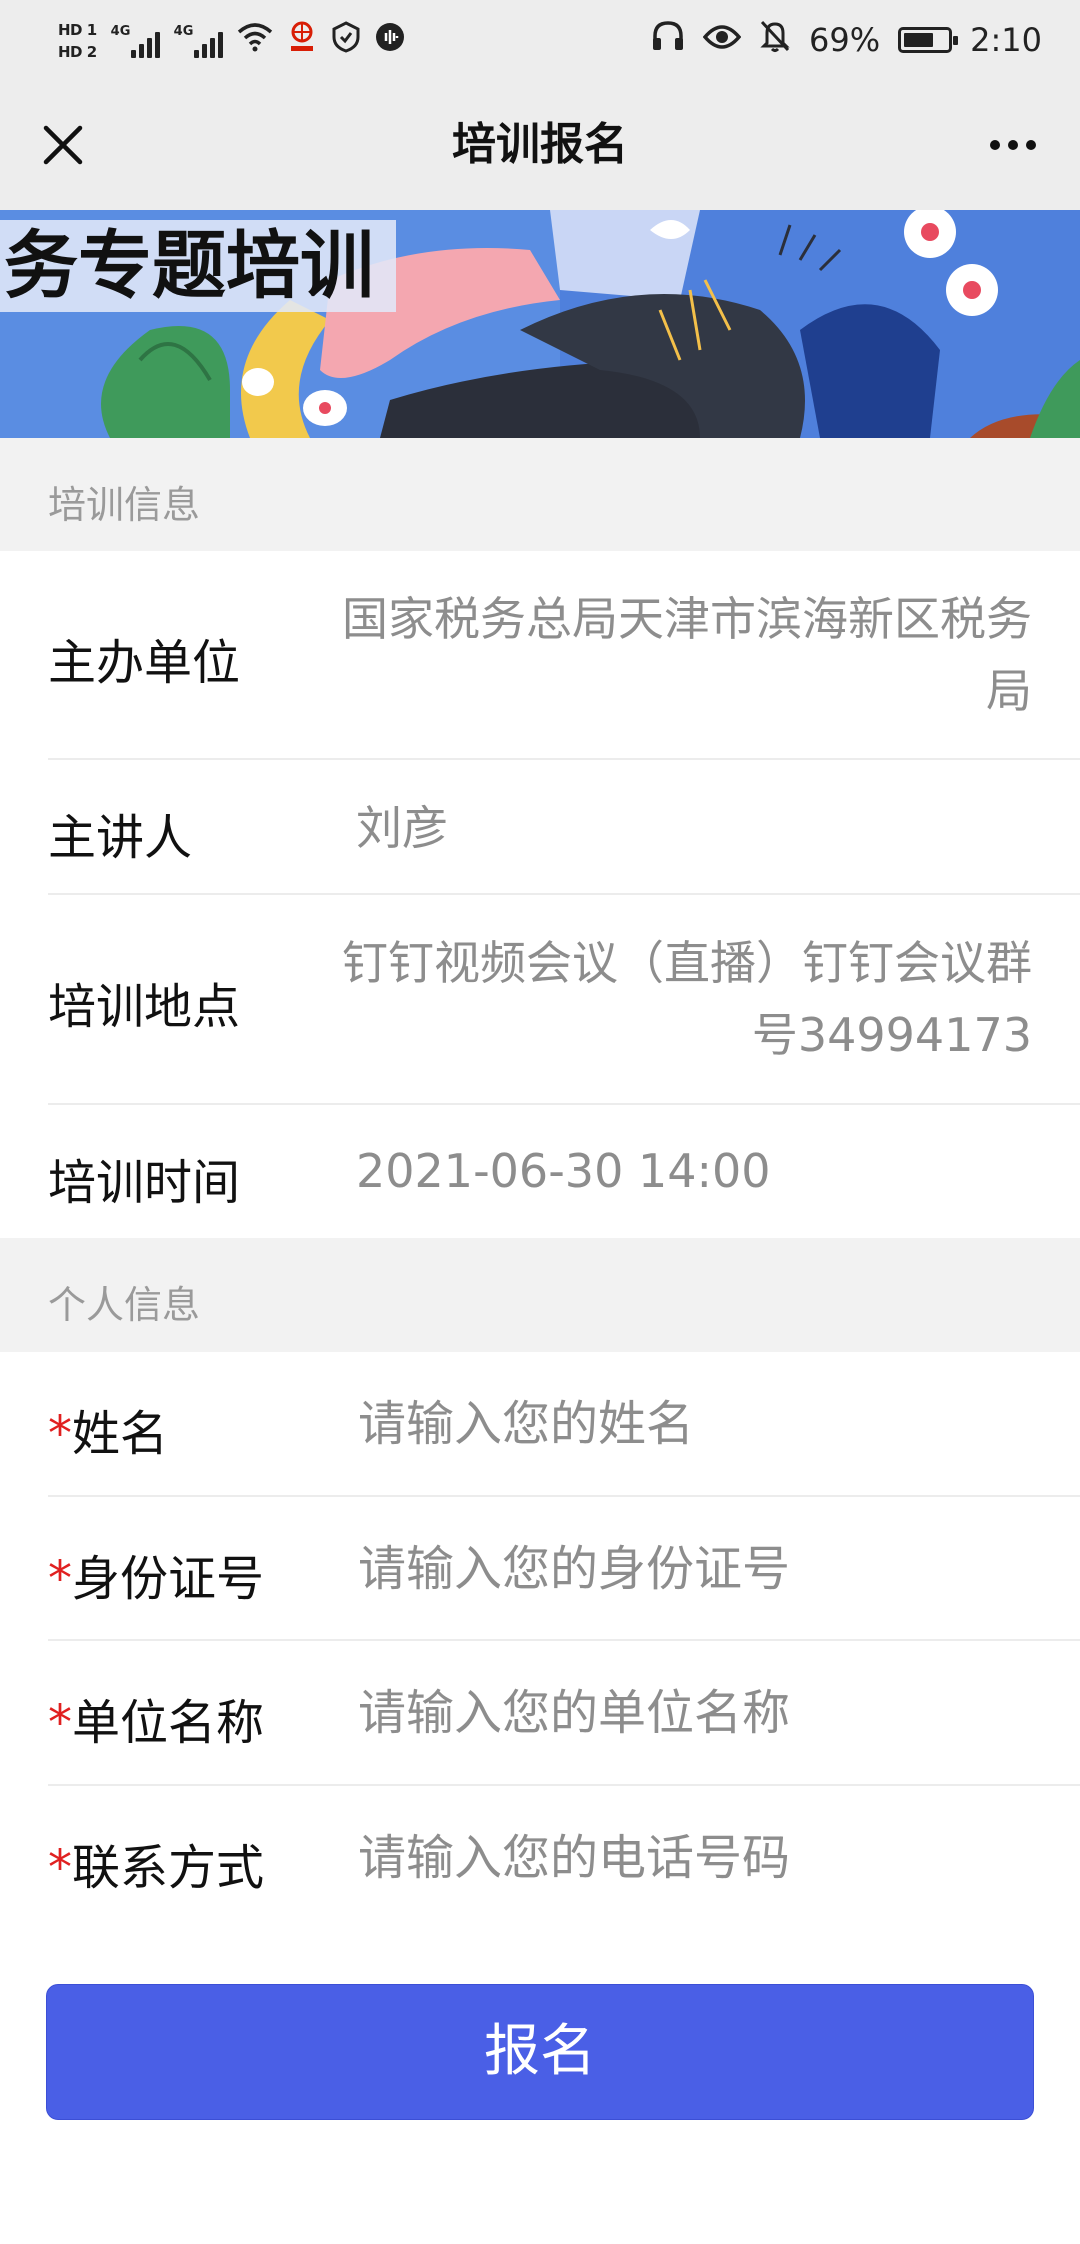  What do you see at coordinates (698, 1569) in the screenshot?
I see `id-number-input` at bounding box center [698, 1569].